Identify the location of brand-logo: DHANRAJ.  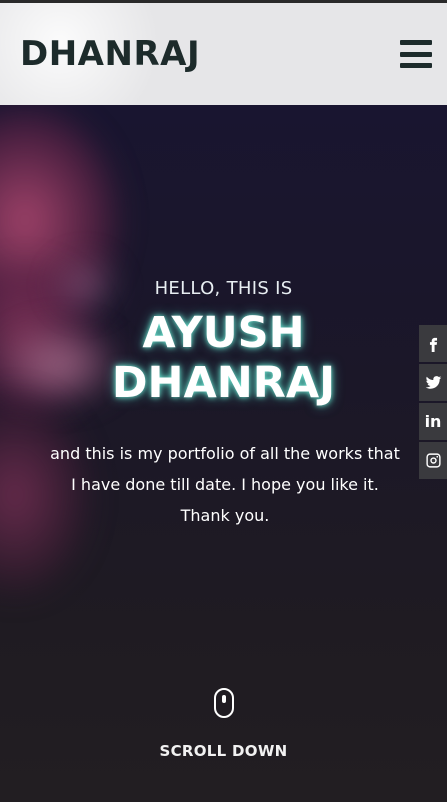
(110, 54).